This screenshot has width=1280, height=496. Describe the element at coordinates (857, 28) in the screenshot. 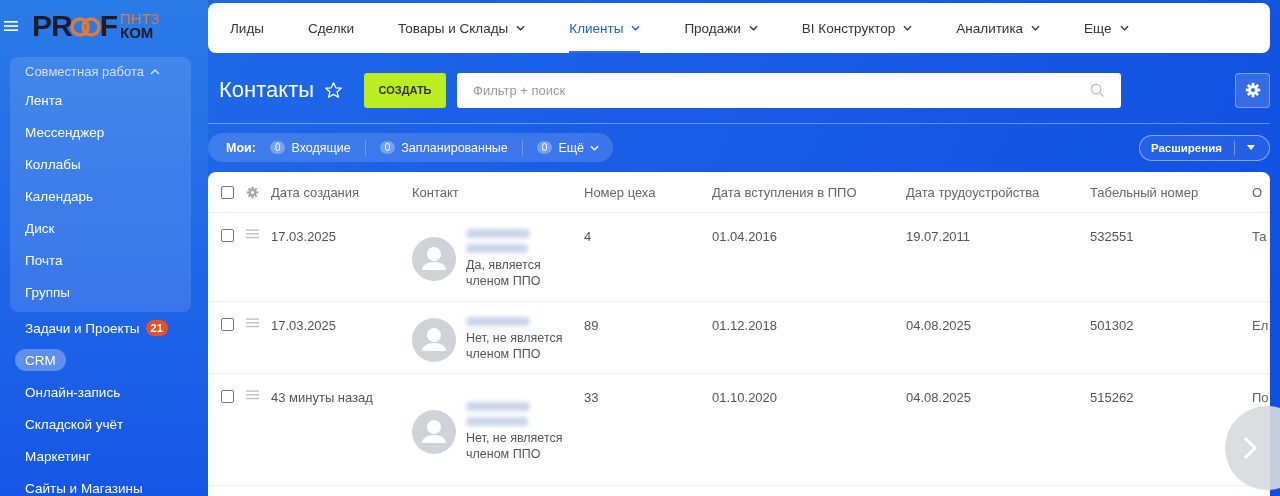

I see `nav-tab: BI Конструктор` at that location.